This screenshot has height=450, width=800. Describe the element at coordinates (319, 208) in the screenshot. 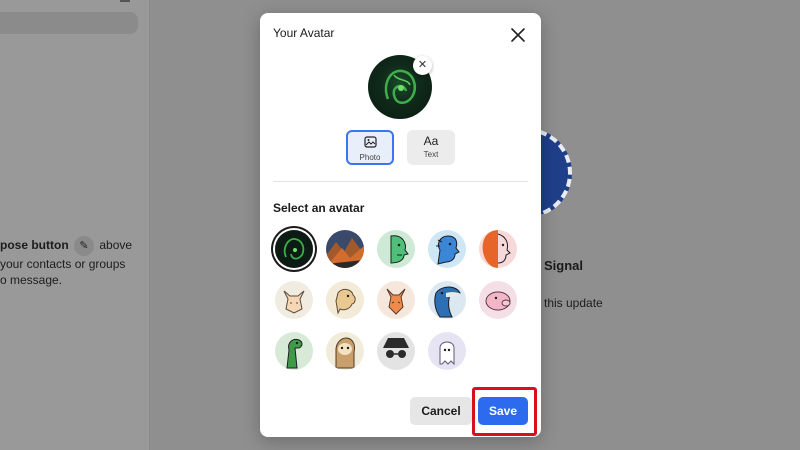

I see `select-avatar-heading: Select an avatar` at that location.